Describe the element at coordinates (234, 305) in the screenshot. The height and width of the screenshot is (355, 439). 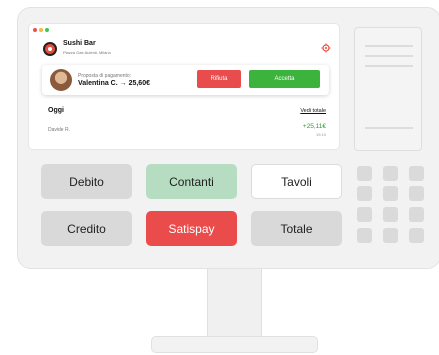
I see `monitor-stand-neck` at that location.